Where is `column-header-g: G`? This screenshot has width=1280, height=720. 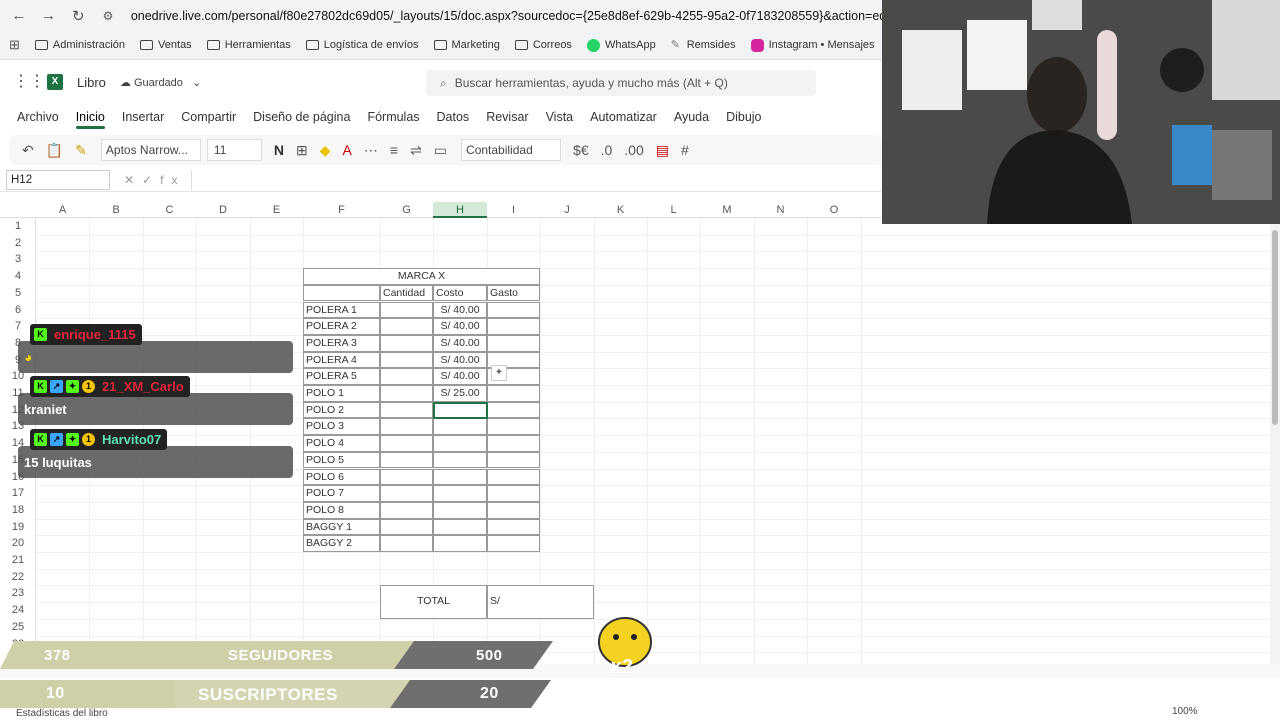 column-header-g: G is located at coordinates (406, 210).